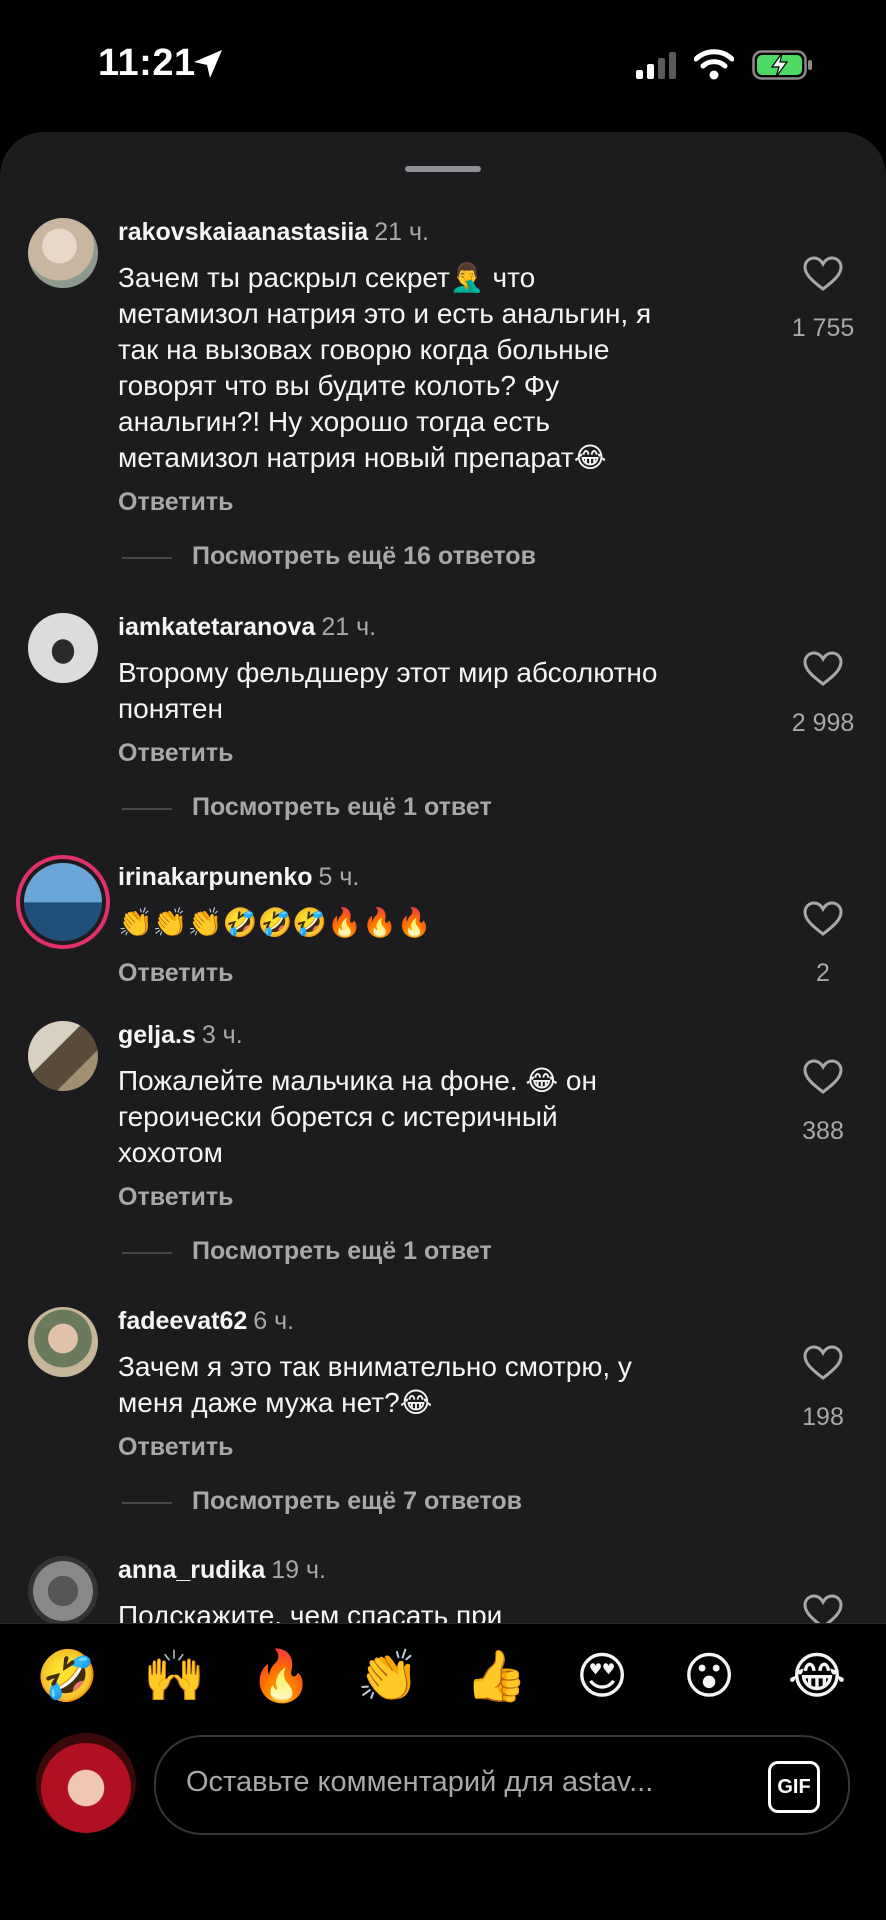 The width and height of the screenshot is (886, 1920). Describe the element at coordinates (275, 922) in the screenshot. I see `comment-line: 👏👏👏🤣🤣🤣🔥🔥🔥` at that location.